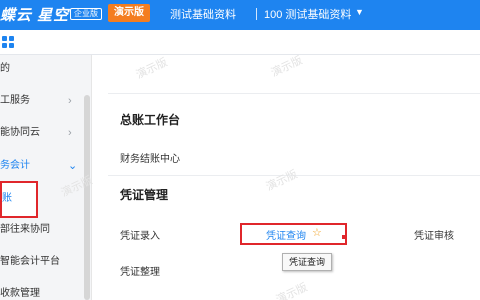  Describe the element at coordinates (240, 42) in the screenshot. I see `toolbar` at that location.